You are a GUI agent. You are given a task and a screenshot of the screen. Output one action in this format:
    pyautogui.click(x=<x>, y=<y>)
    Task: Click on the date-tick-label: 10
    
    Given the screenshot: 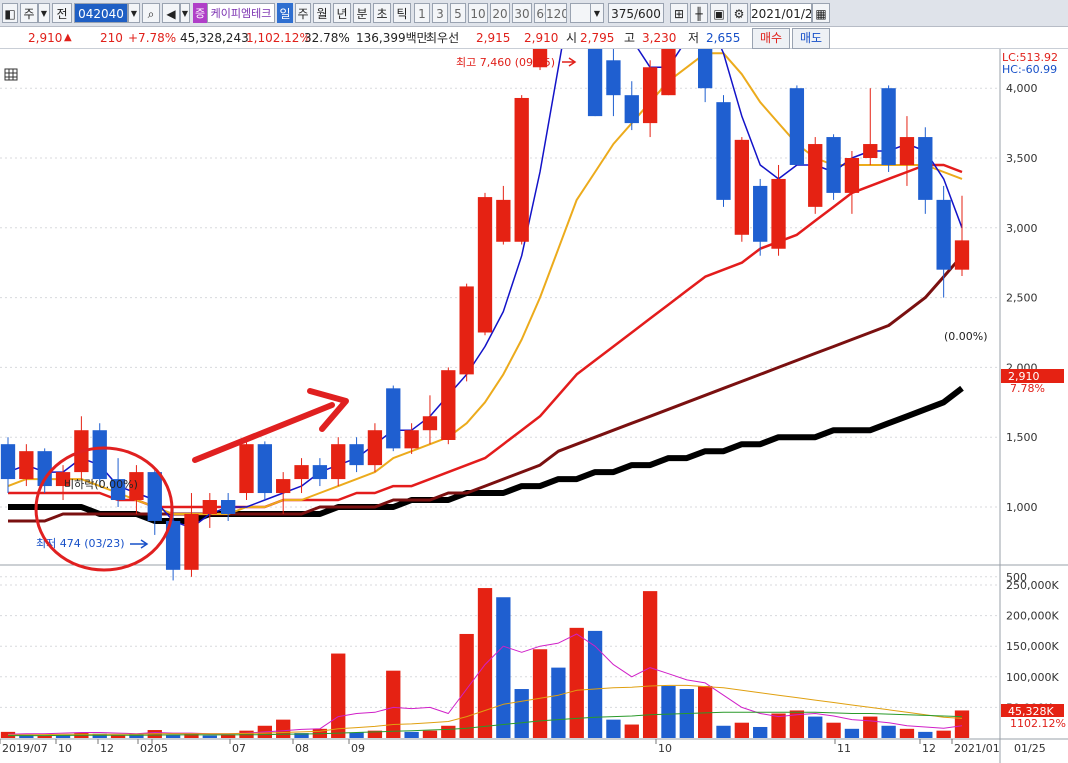 What is the action you would take?
    pyautogui.click(x=65, y=748)
    